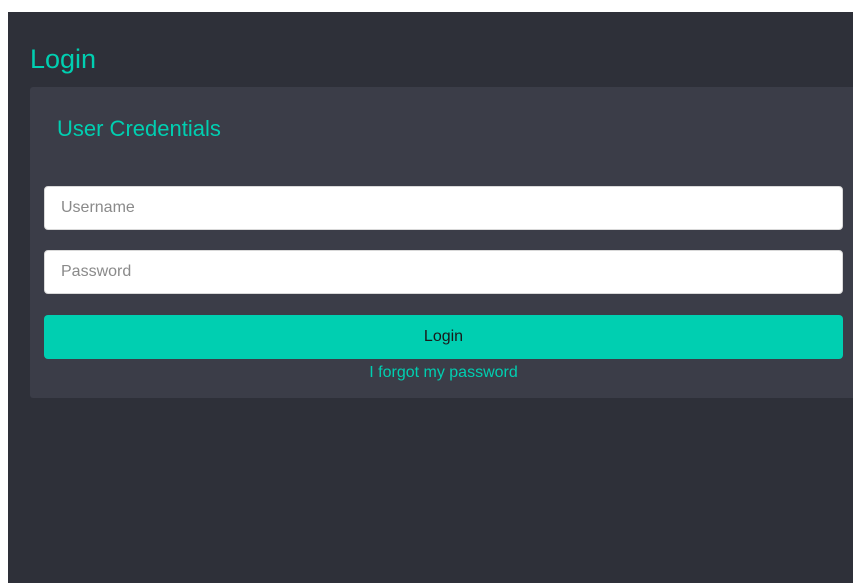 The width and height of the screenshot is (853, 583). I want to click on page-title: Login, so click(63, 59).